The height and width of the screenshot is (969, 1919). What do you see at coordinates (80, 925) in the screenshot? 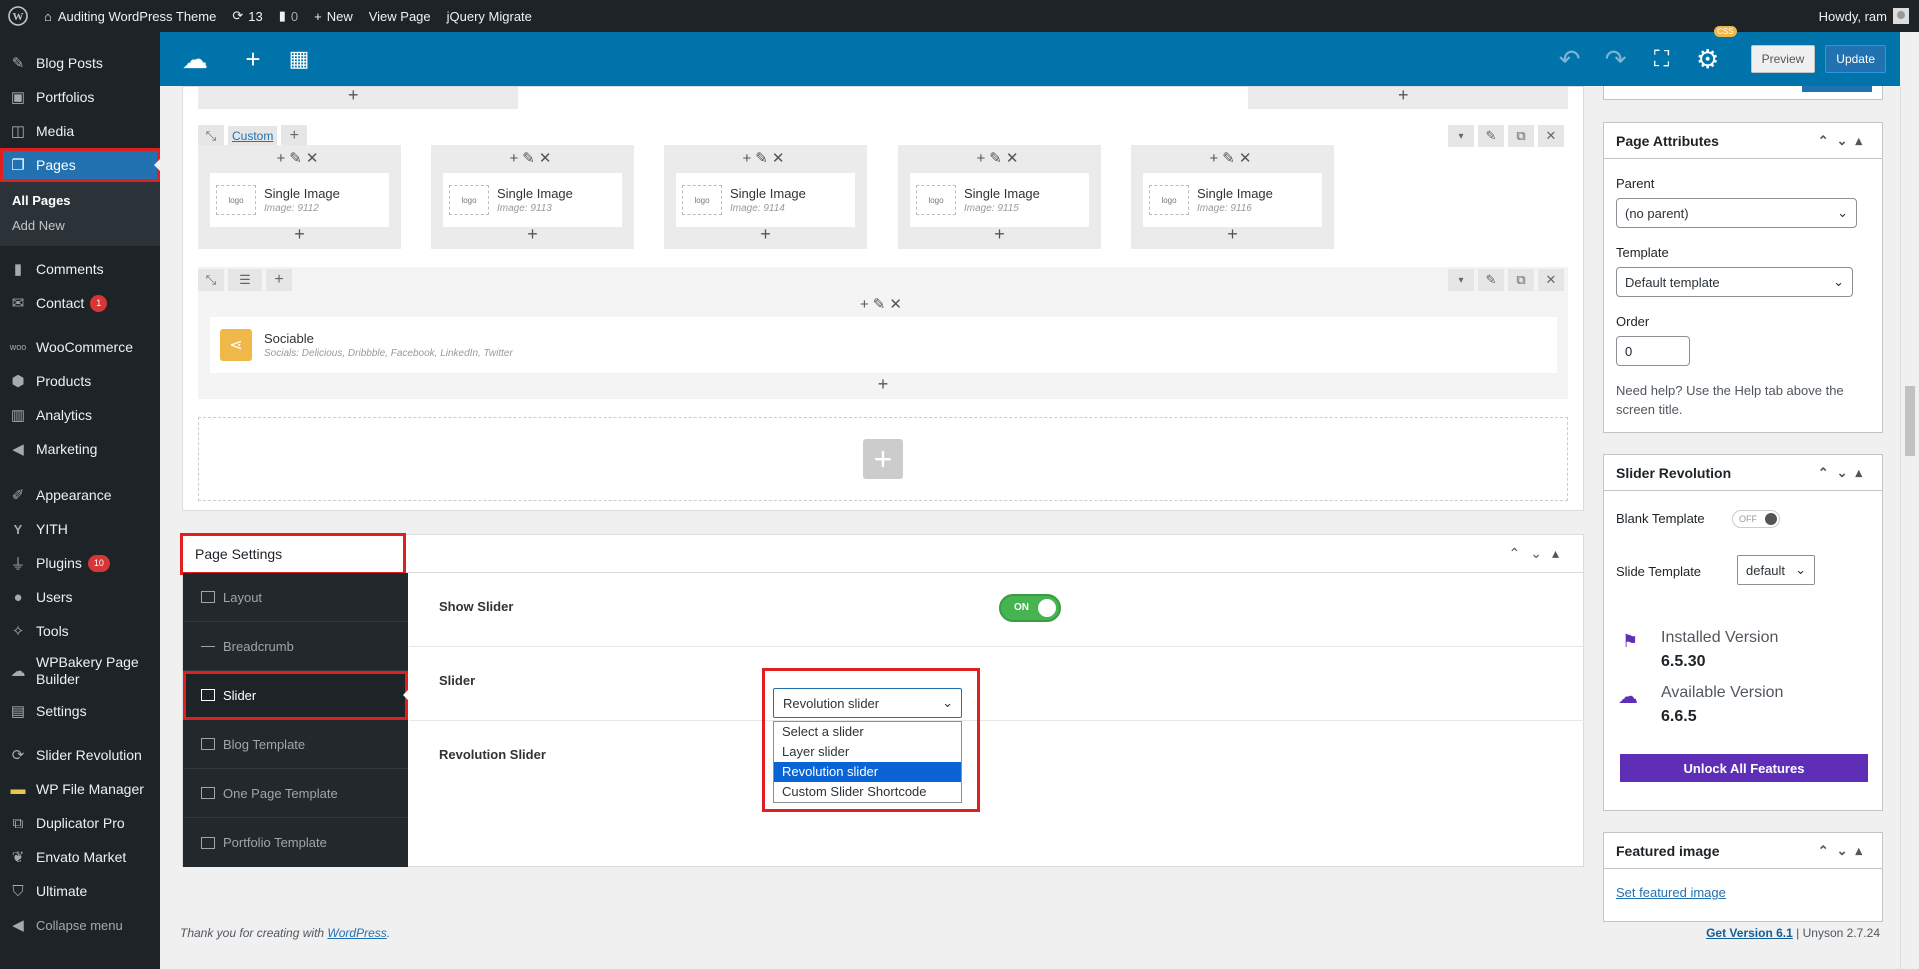
I see `collapse-menu-button: ◀ Collapse menu` at bounding box center [80, 925].